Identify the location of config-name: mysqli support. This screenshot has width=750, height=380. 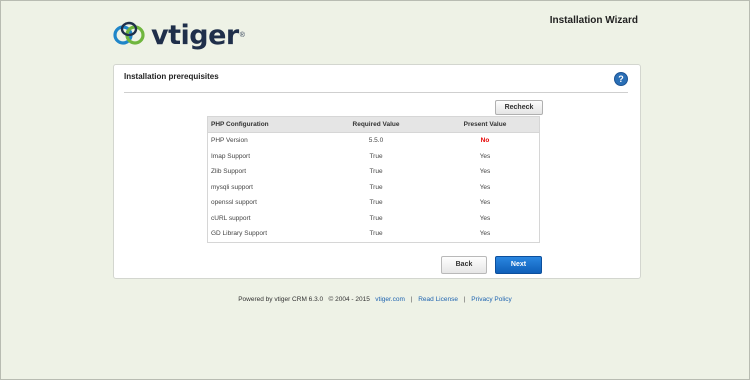
(232, 187).